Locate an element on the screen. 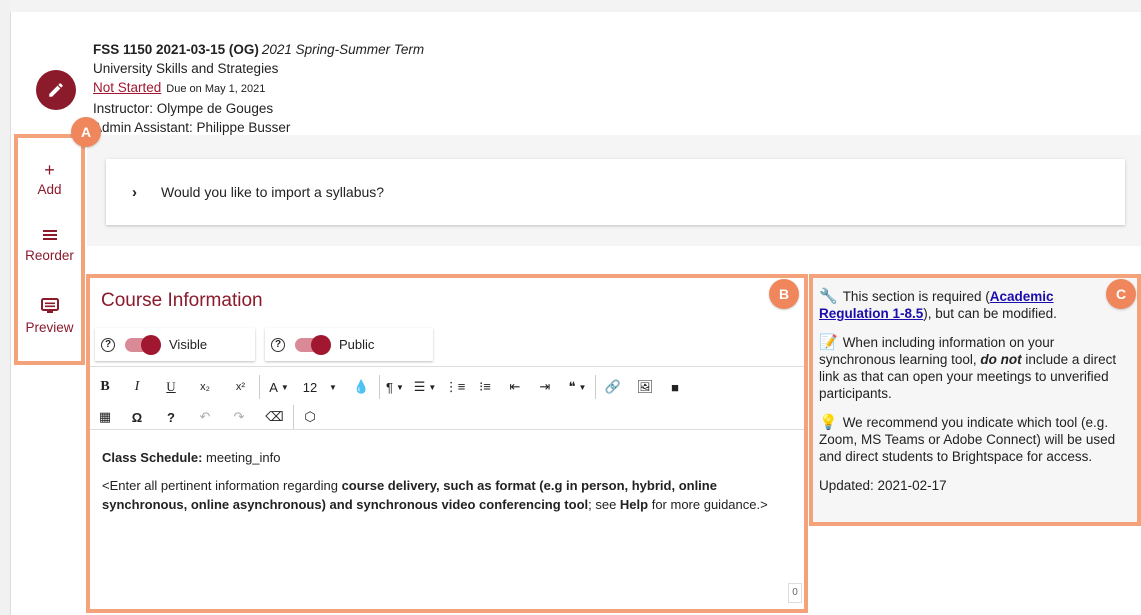 The height and width of the screenshot is (615, 1141). callout-badge-a: A is located at coordinates (86, 132).